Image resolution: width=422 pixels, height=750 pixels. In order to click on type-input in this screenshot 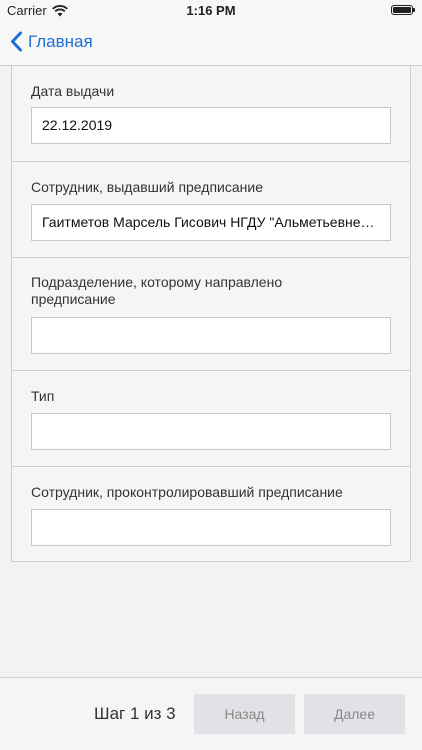, I will do `click(211, 431)`.